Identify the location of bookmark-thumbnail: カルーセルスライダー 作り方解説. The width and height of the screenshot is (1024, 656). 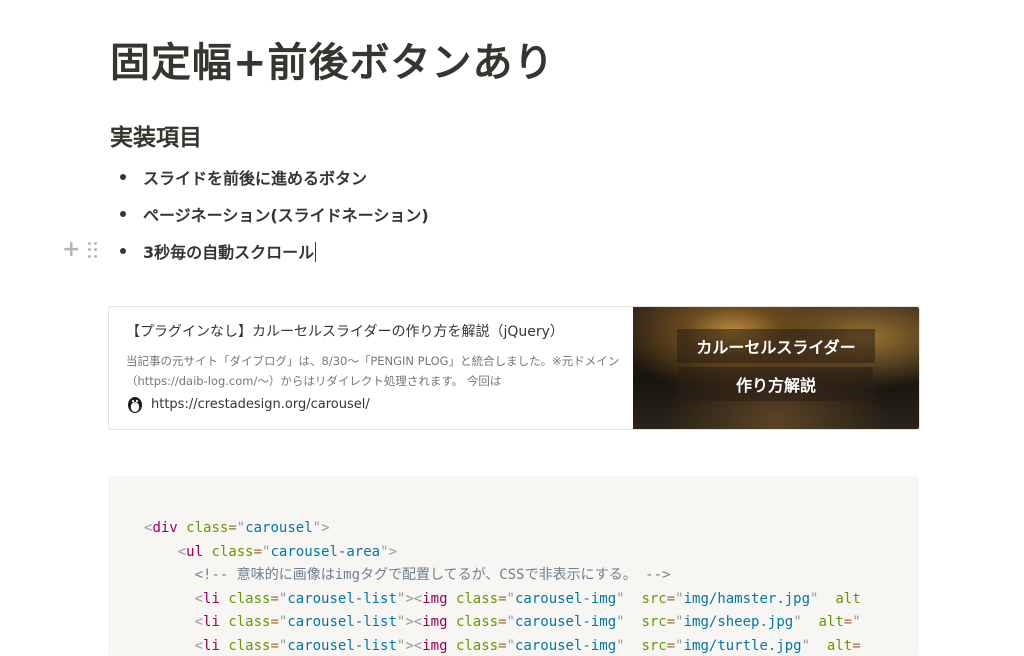
(776, 368).